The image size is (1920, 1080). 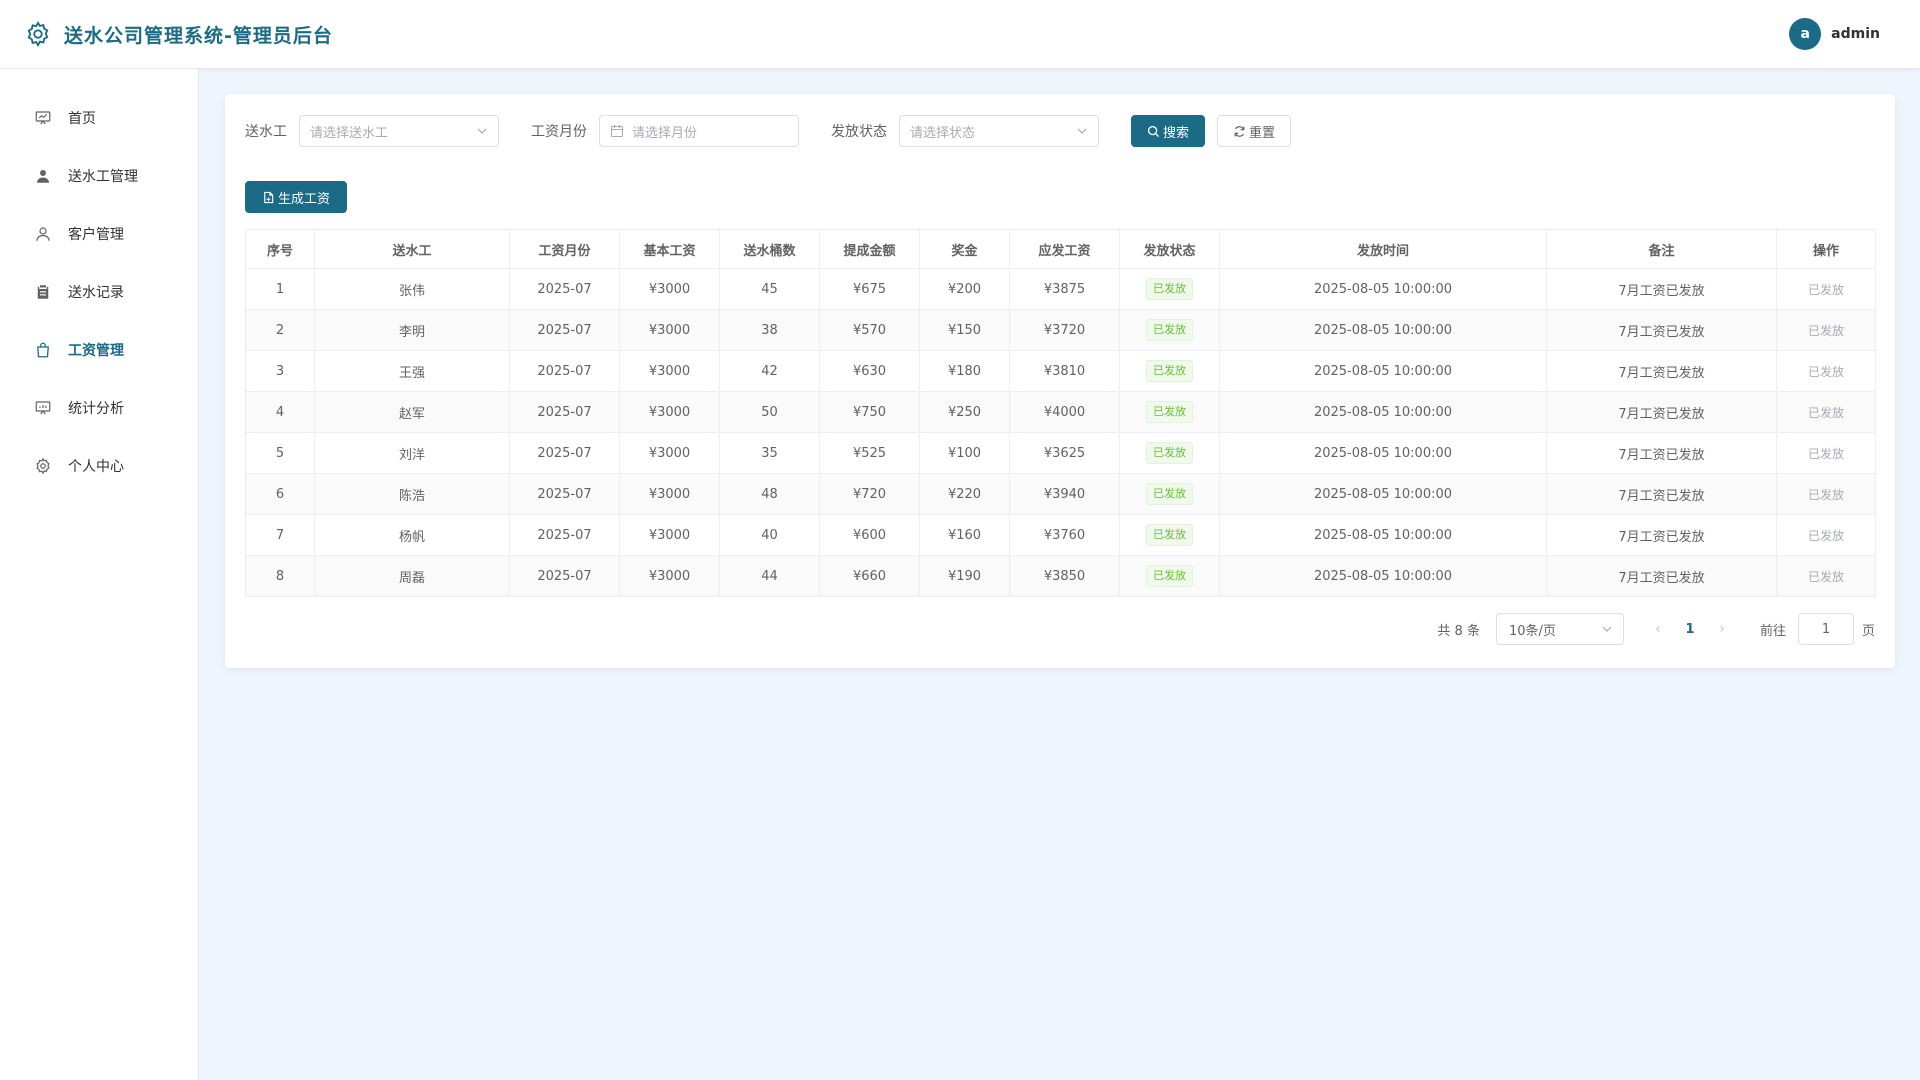 I want to click on gear-icon, so click(x=43, y=466).